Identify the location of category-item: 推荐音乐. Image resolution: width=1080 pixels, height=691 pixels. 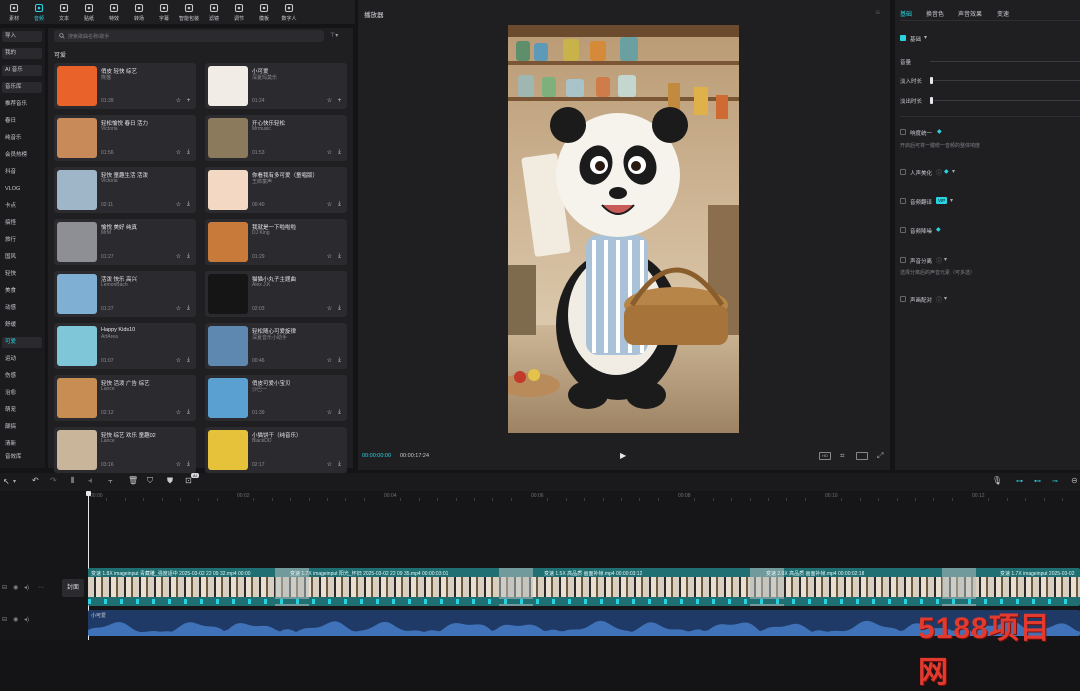
(22, 104).